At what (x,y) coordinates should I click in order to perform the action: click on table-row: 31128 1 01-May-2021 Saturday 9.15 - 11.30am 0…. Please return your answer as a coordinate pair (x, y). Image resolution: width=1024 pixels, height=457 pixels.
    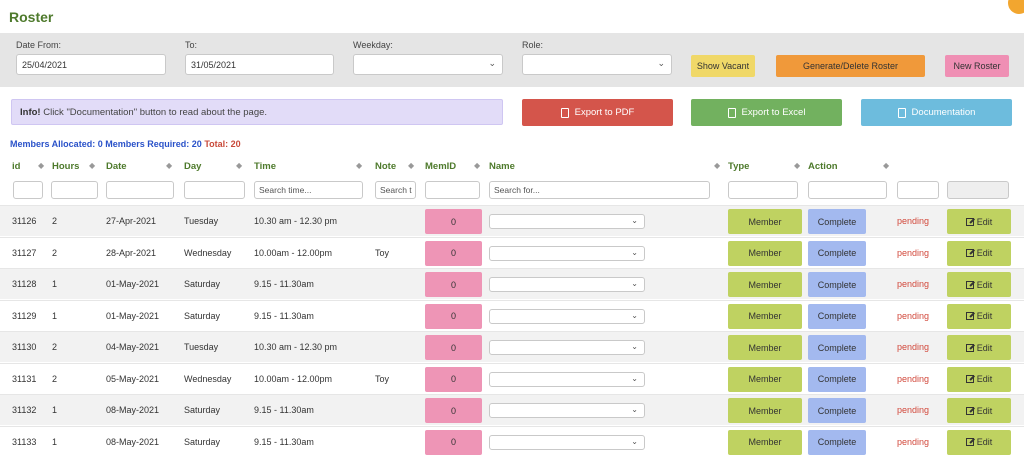
    Looking at the image, I should click on (512, 283).